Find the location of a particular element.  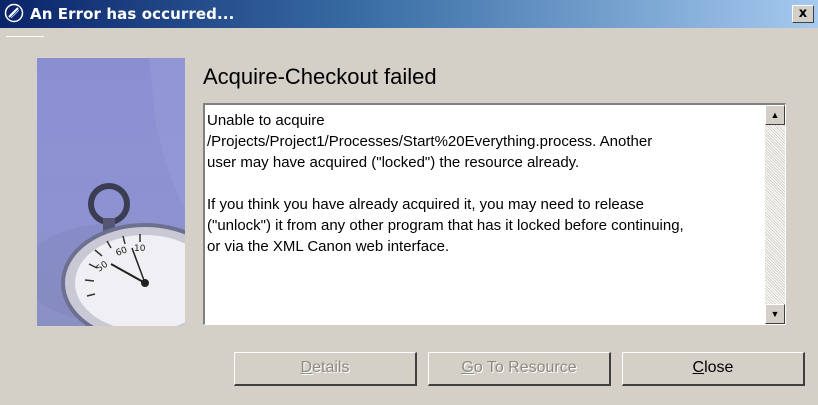

stopwatch-illustration: 50 60 10 is located at coordinates (111, 192).